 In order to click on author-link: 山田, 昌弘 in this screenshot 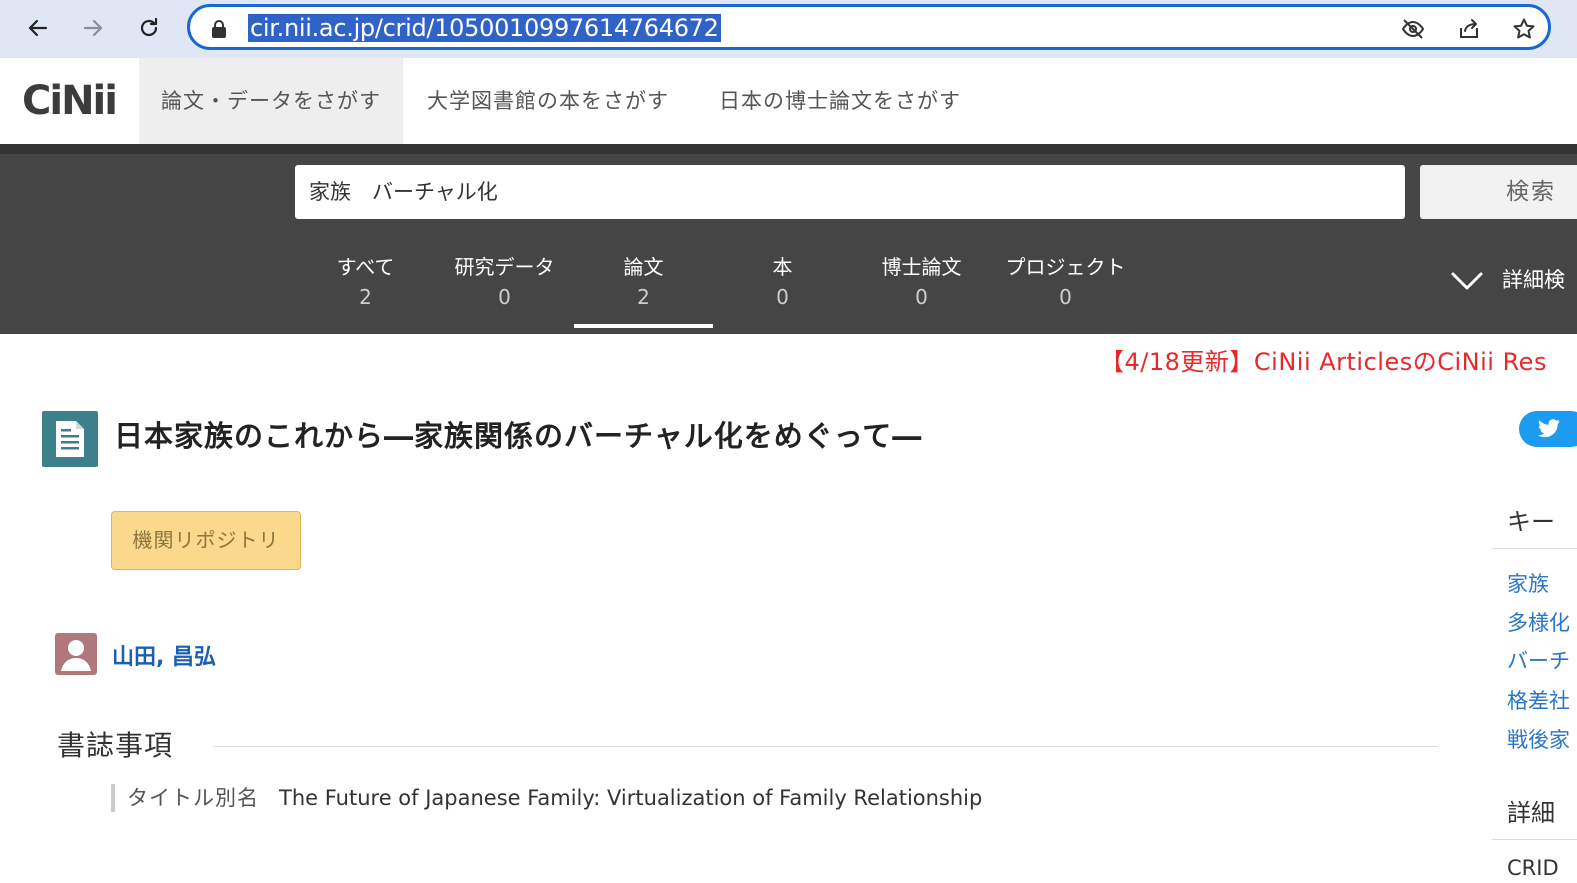, I will do `click(164, 655)`.